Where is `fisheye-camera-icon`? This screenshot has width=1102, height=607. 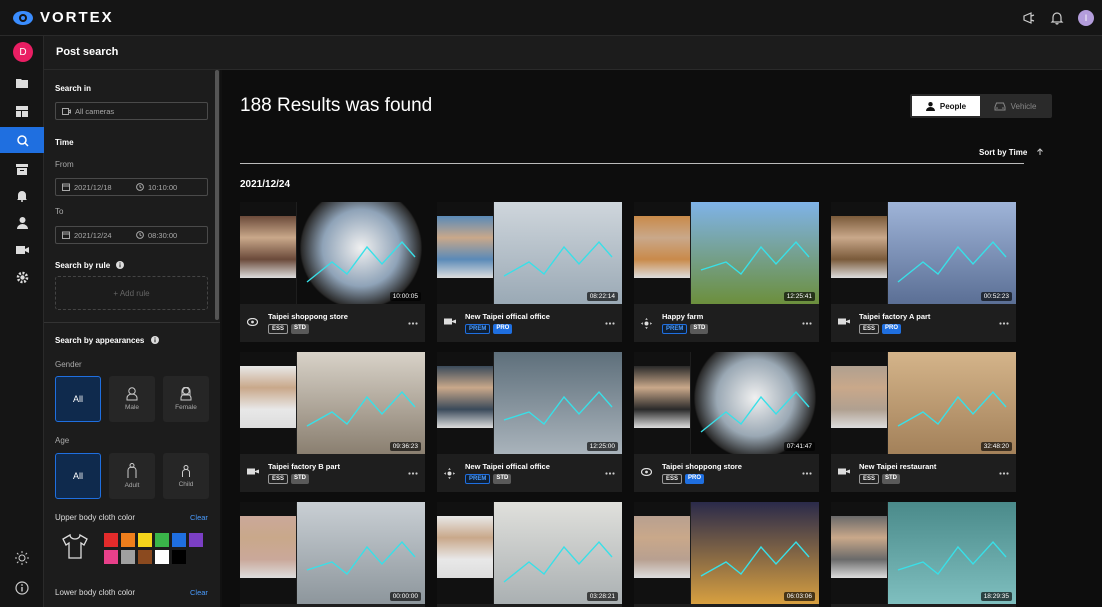 fisheye-camera-icon is located at coordinates (252, 322).